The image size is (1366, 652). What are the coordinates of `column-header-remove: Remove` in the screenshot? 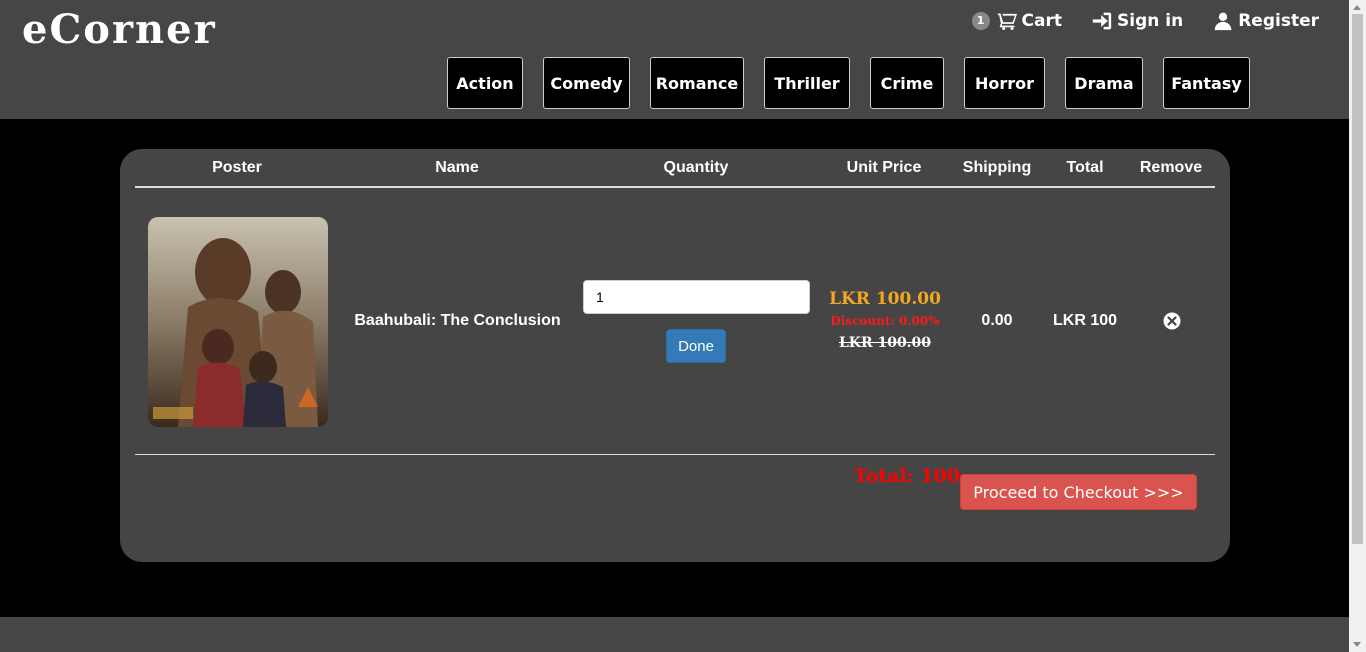 It's located at (1171, 167).